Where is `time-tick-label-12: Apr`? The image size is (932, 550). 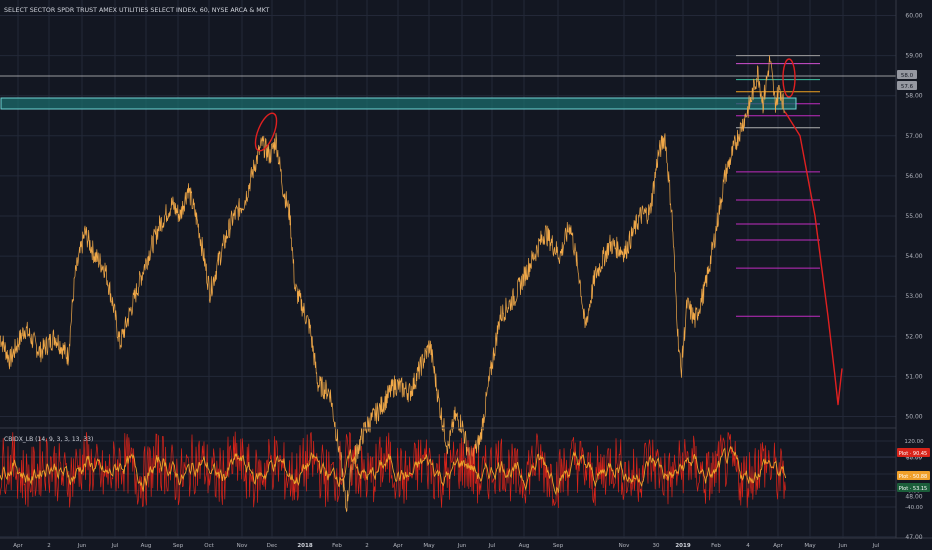
time-tick-label-12: Apr is located at coordinates (398, 546).